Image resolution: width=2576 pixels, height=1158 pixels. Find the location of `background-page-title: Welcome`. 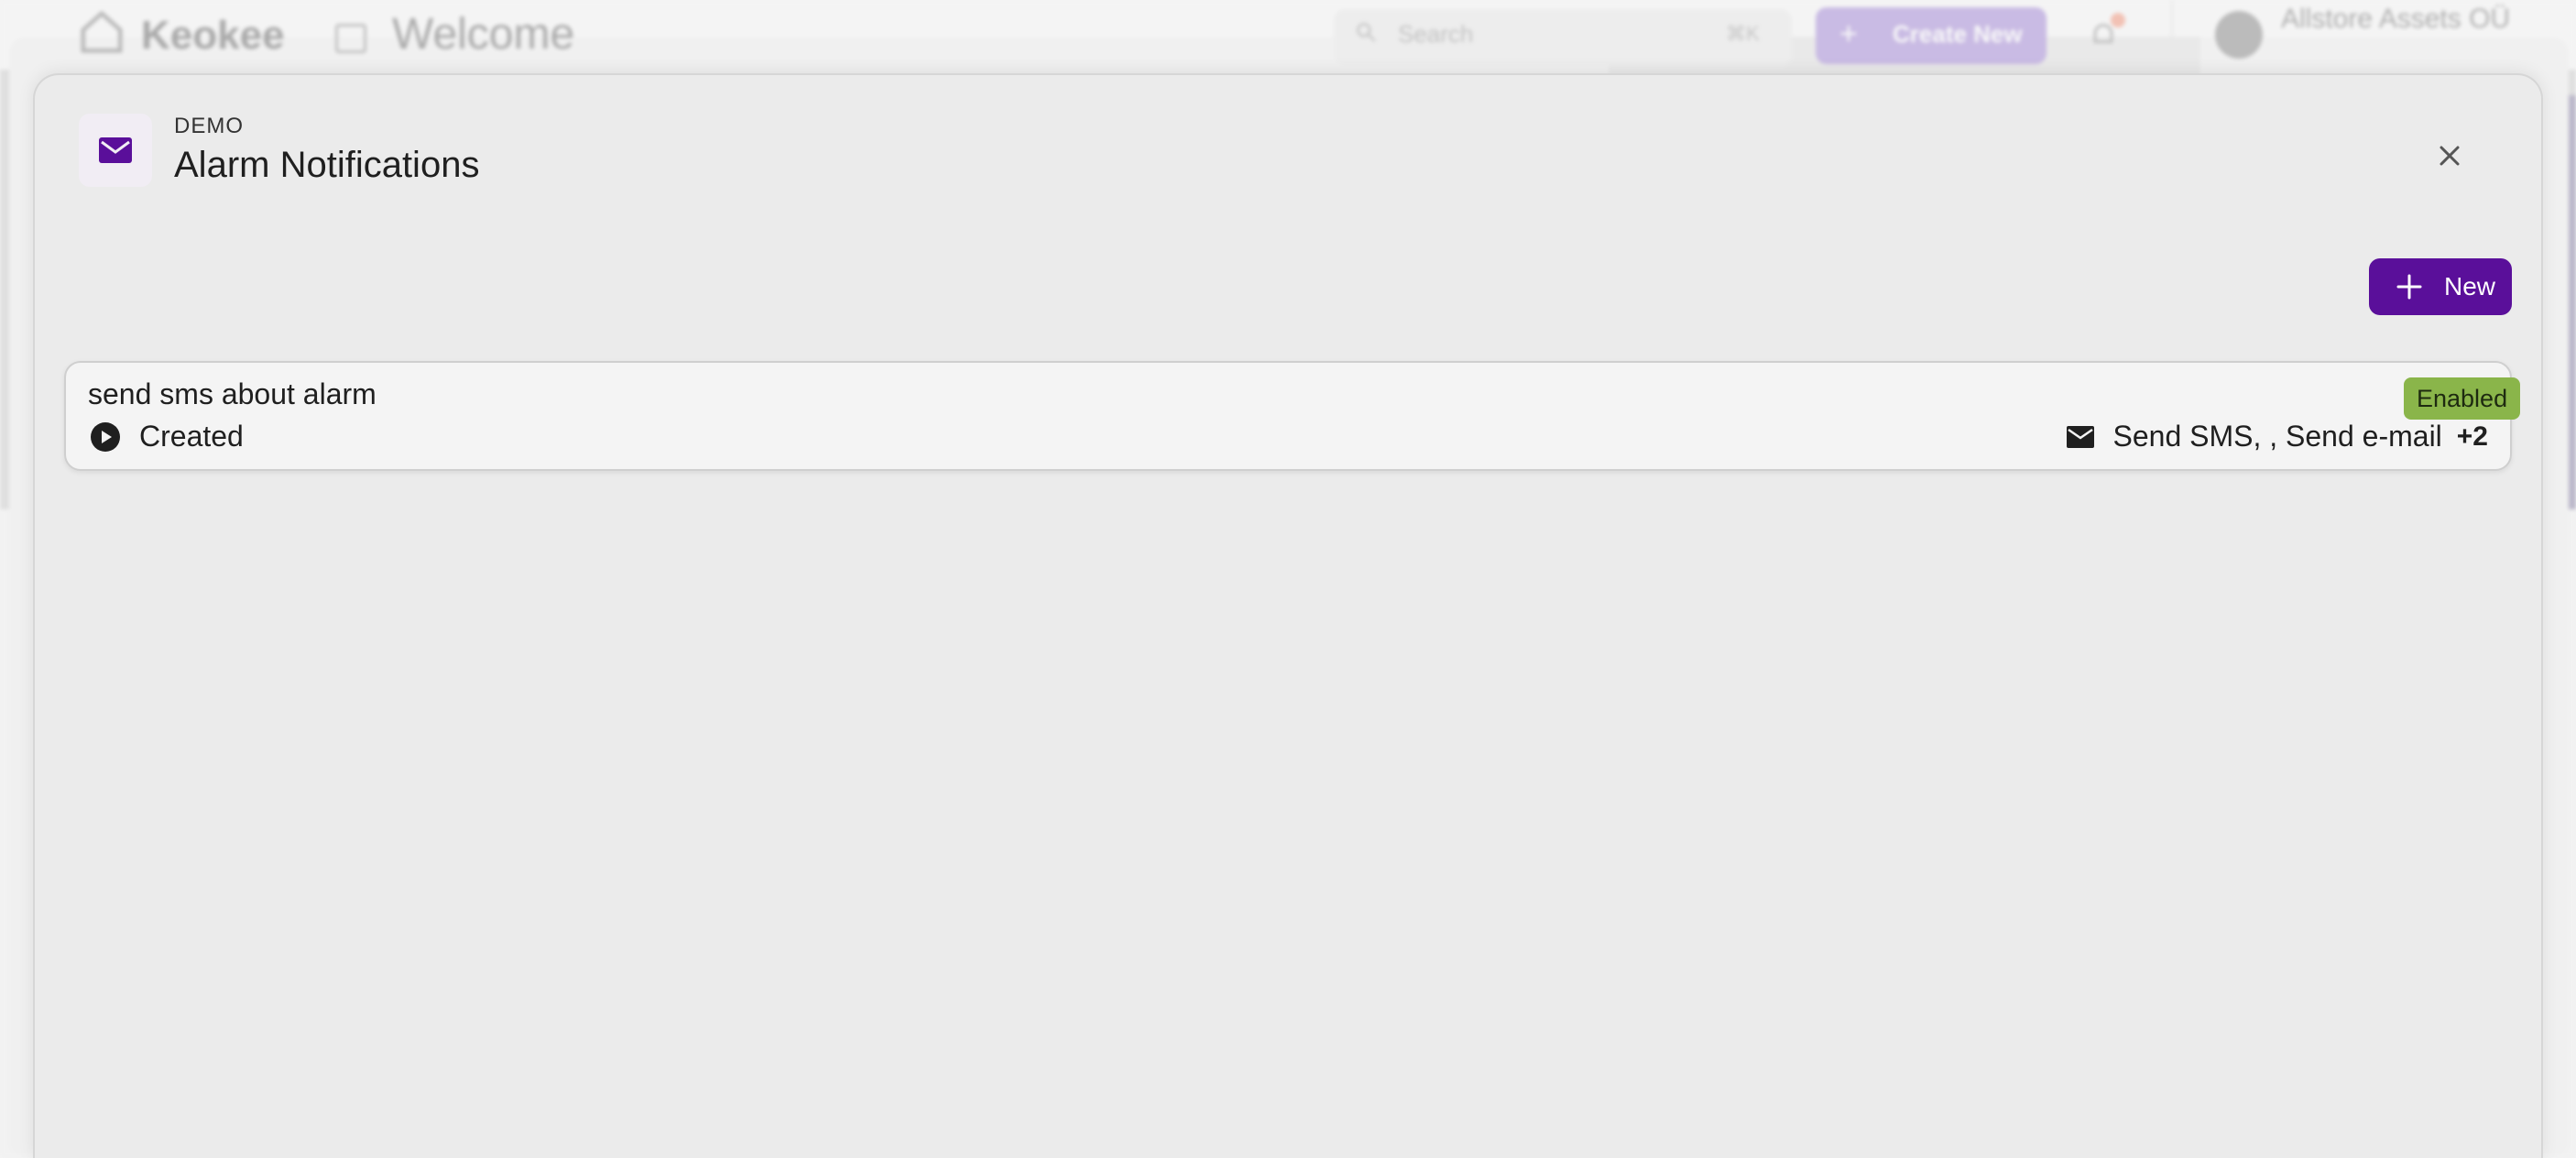

background-page-title: Welcome is located at coordinates (484, 34).